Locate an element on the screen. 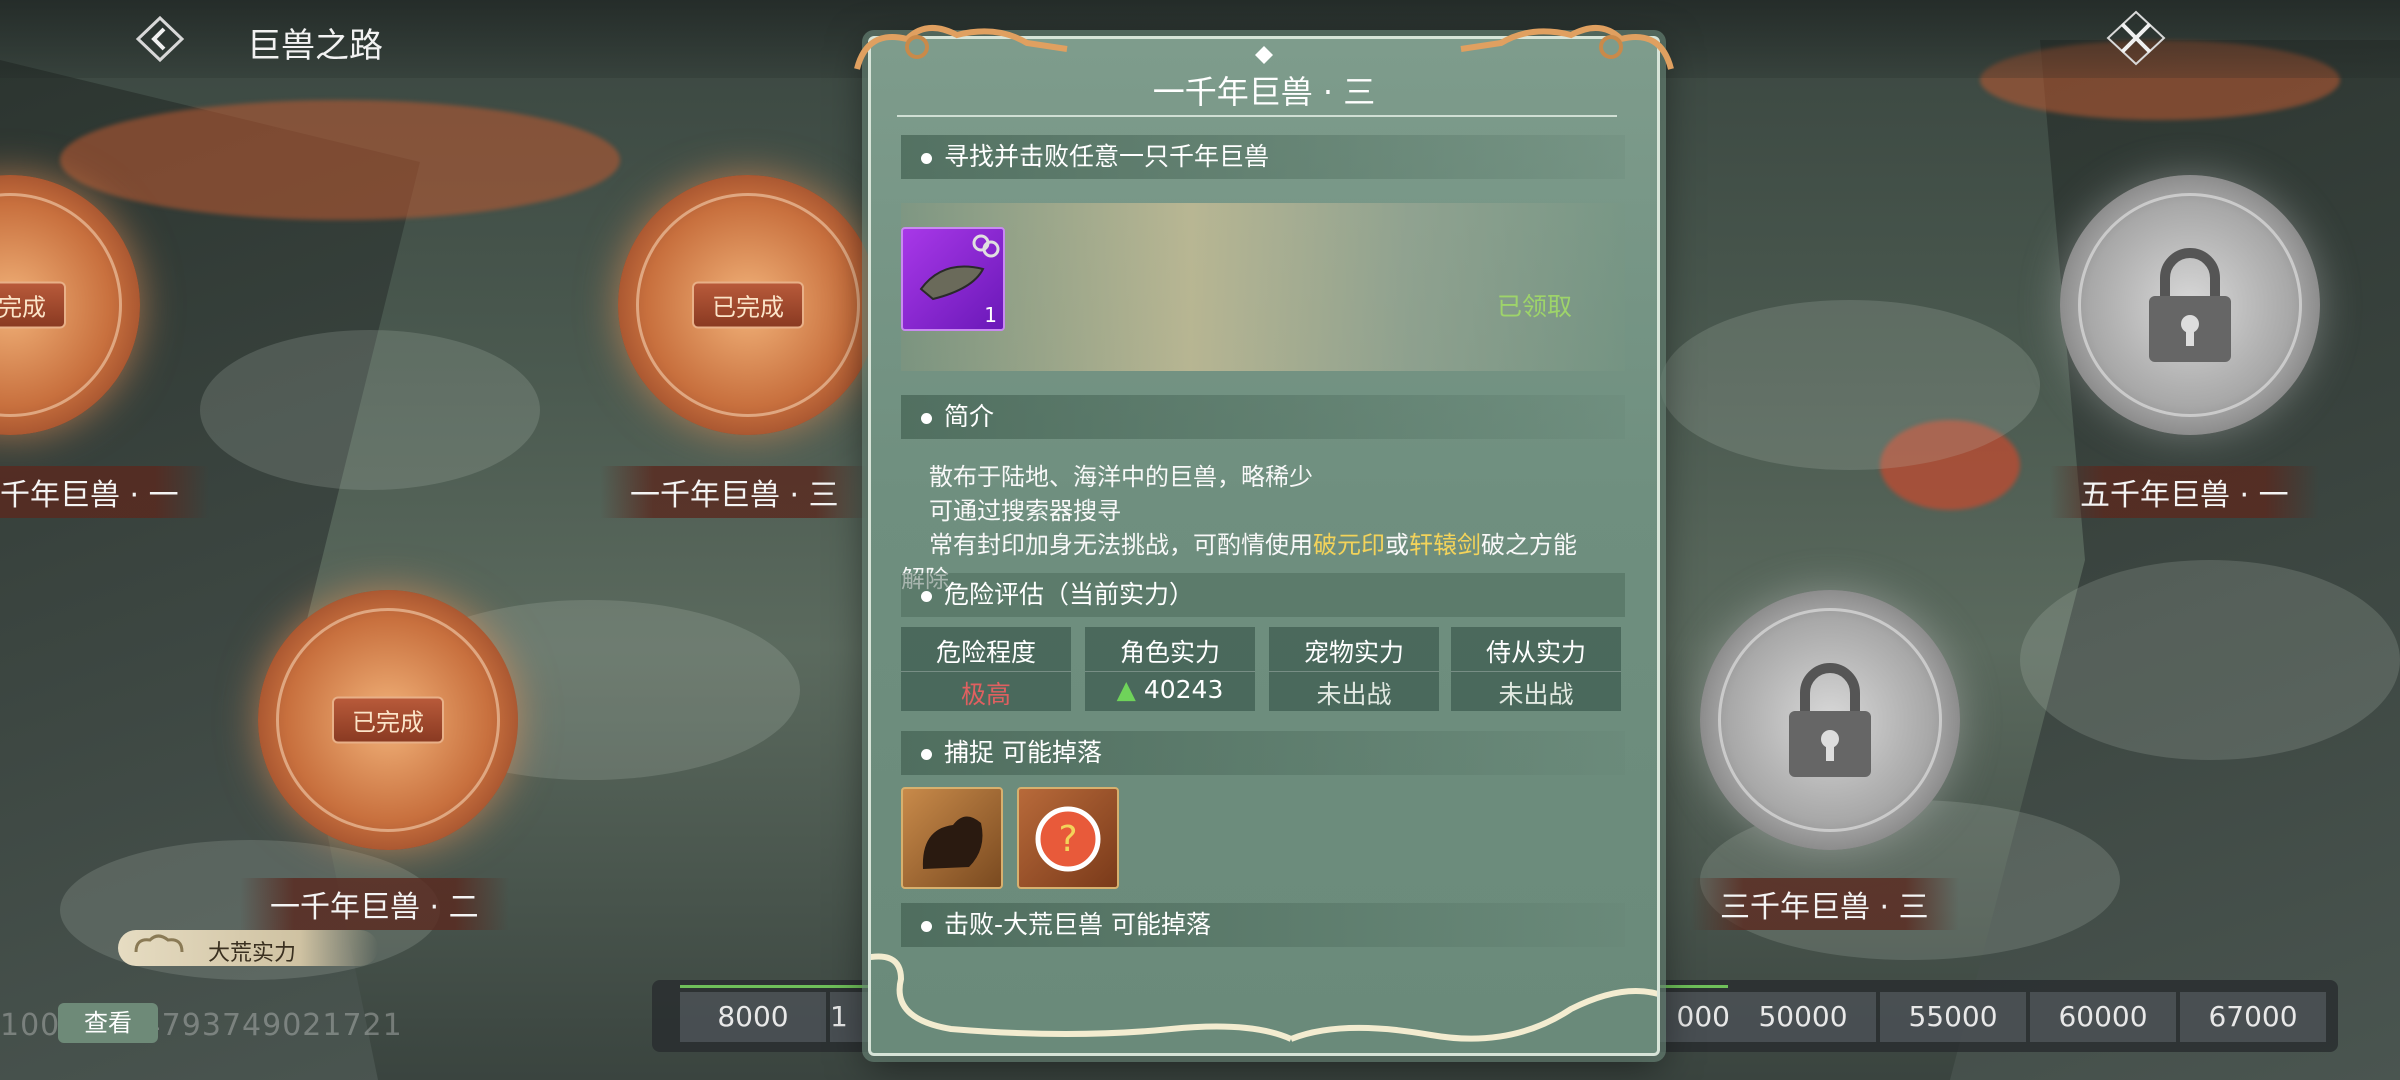 The image size is (2400, 1080). mystery-egg-icon: ? is located at coordinates (1068, 839).